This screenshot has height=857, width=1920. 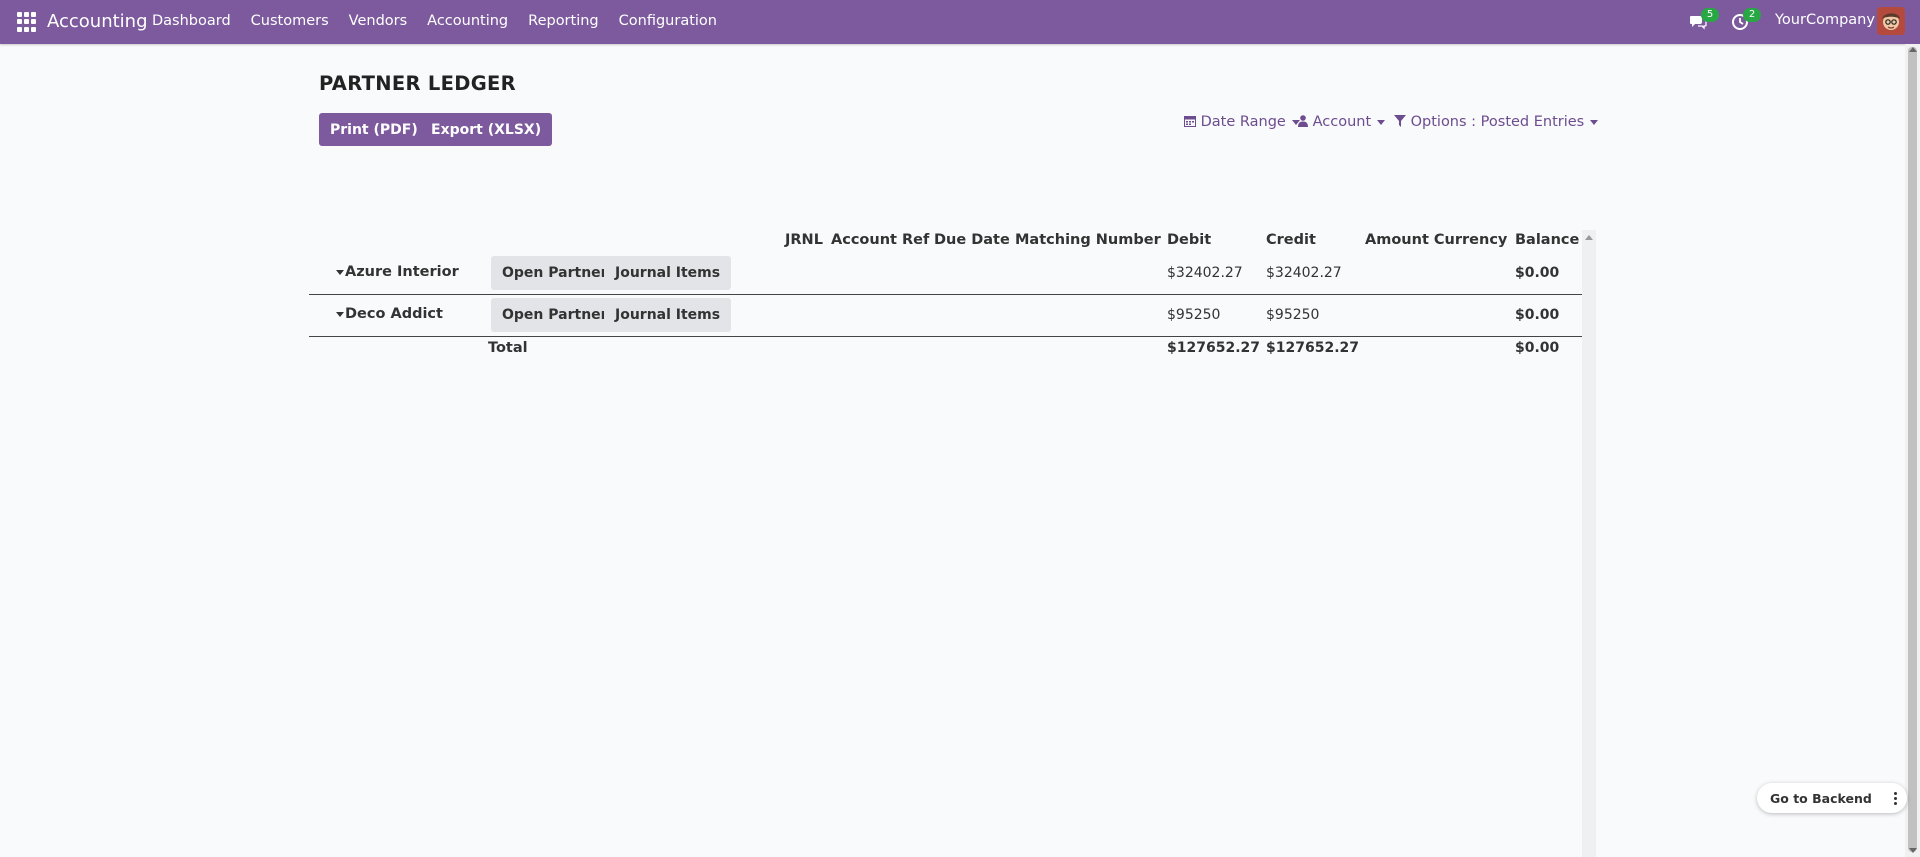 What do you see at coordinates (417, 83) in the screenshot?
I see `page-title: PARTNER LEDGER` at bounding box center [417, 83].